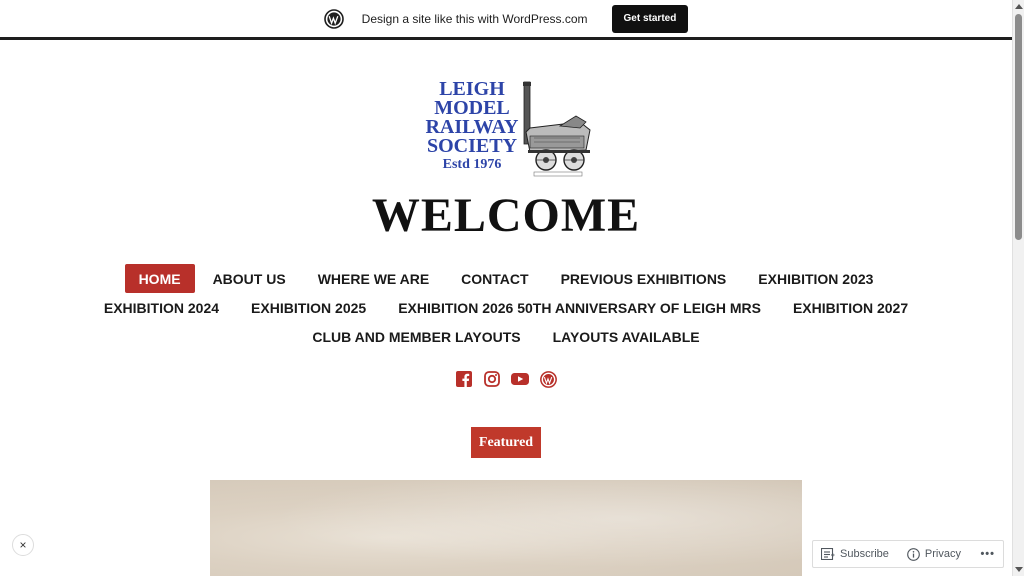 This screenshot has width=1024, height=576. Describe the element at coordinates (557, 129) in the screenshot. I see `locomotive-illustration` at that location.